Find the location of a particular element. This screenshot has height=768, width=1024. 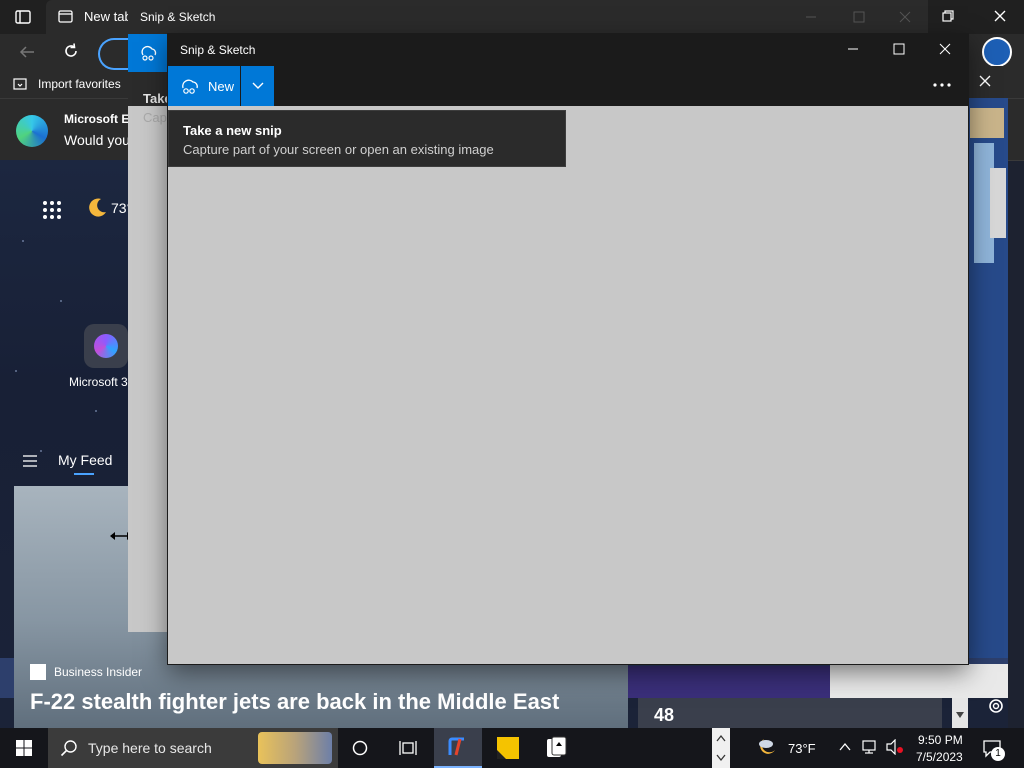

browser-close-icon is located at coordinates (1000, 16).